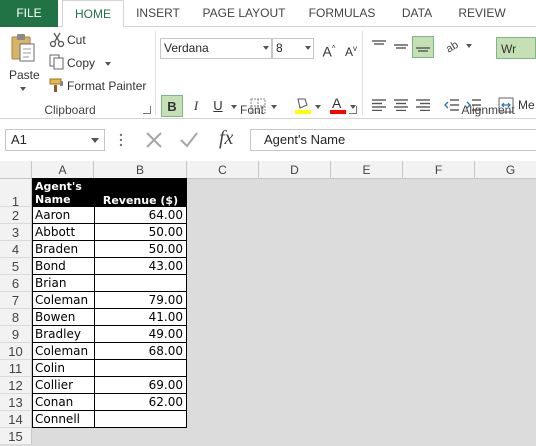  I want to click on table-cell-revenue: 49.00, so click(140, 334).